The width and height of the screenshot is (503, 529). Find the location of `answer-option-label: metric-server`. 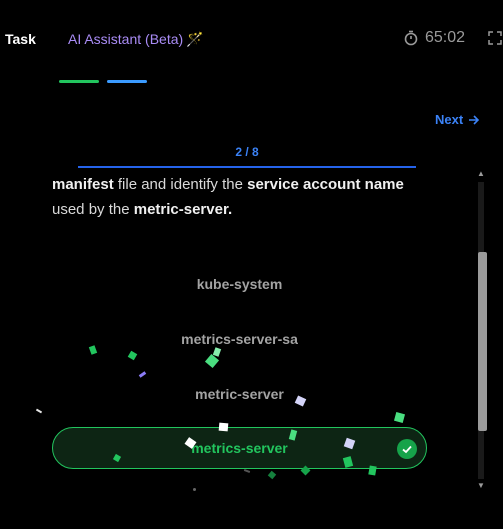

answer-option-label: metric-server is located at coordinates (239, 394).